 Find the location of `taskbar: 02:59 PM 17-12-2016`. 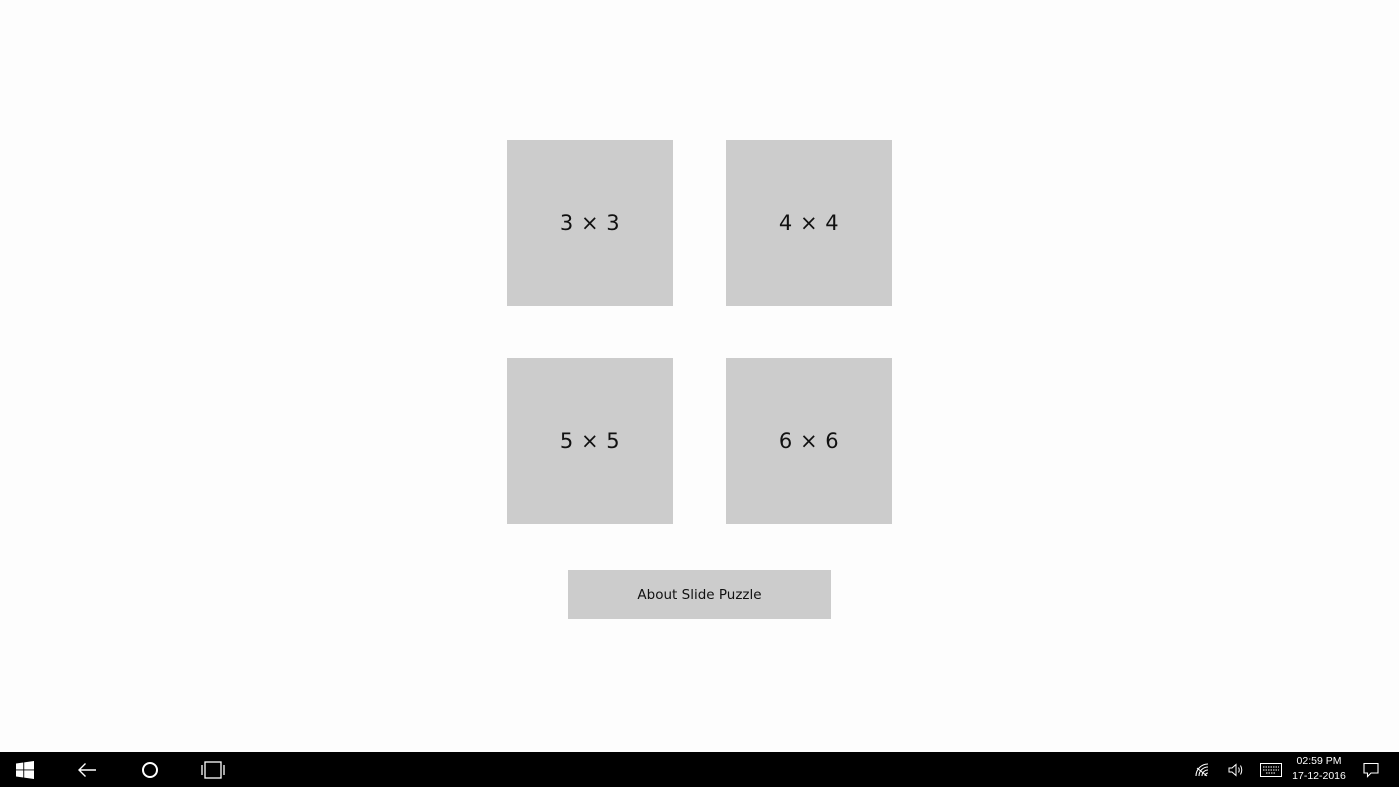

taskbar: 02:59 PM 17-12-2016 is located at coordinates (699, 769).